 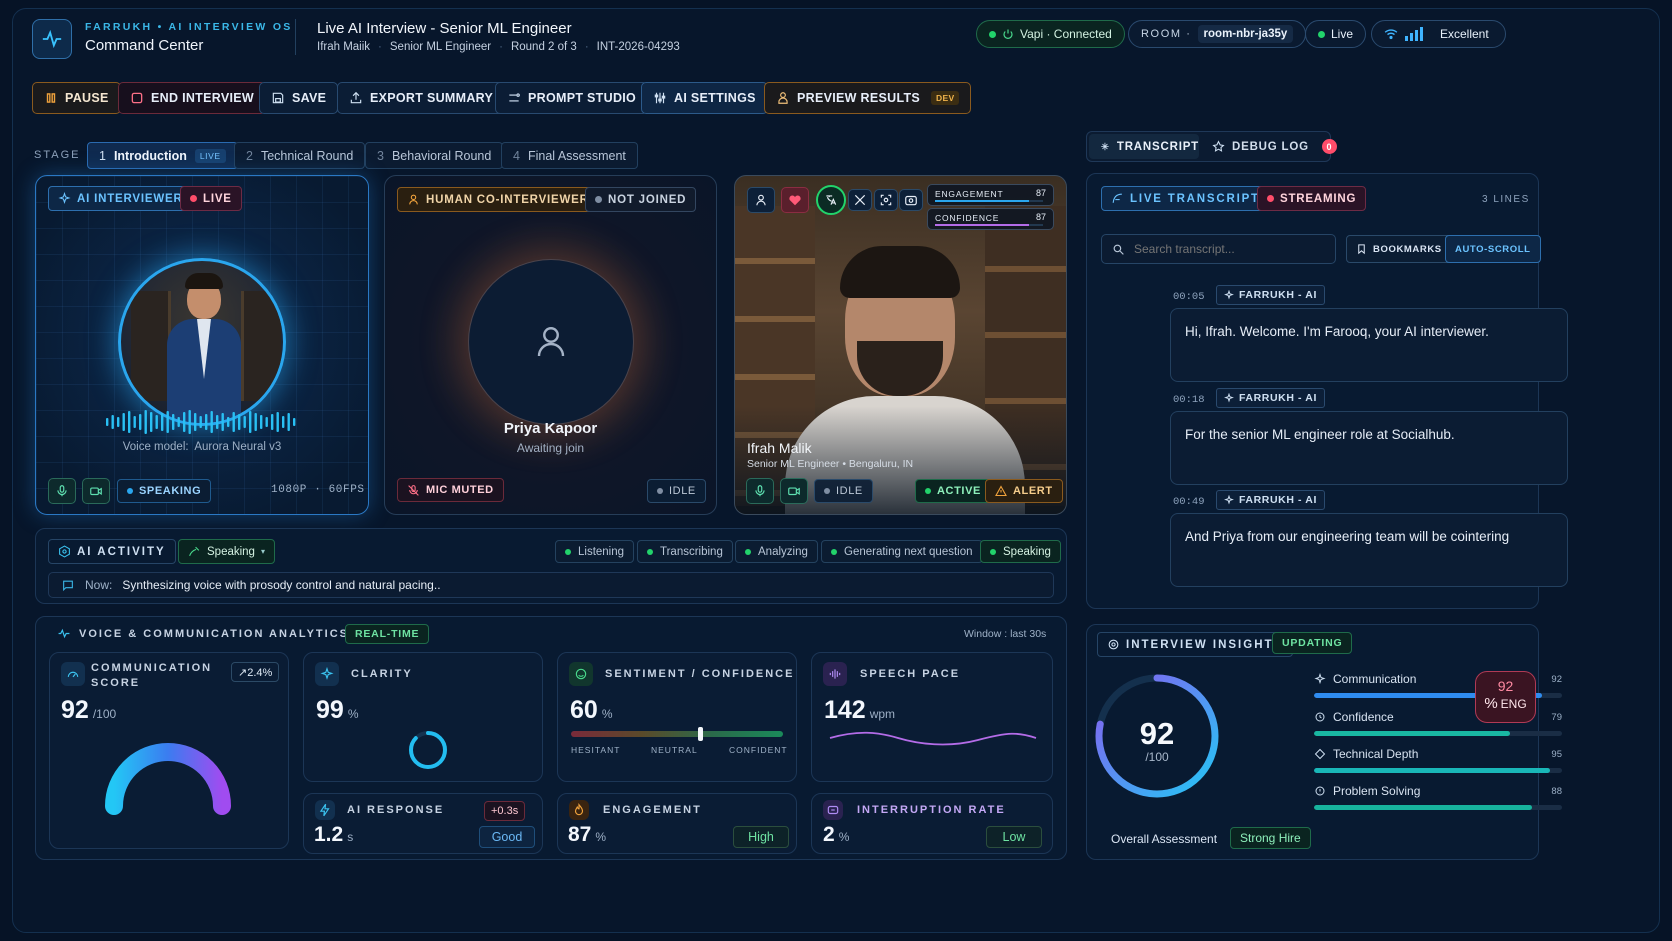 What do you see at coordinates (162, 155) in the screenshot?
I see `stage-introduction: 1 Introduction LIVE` at bounding box center [162, 155].